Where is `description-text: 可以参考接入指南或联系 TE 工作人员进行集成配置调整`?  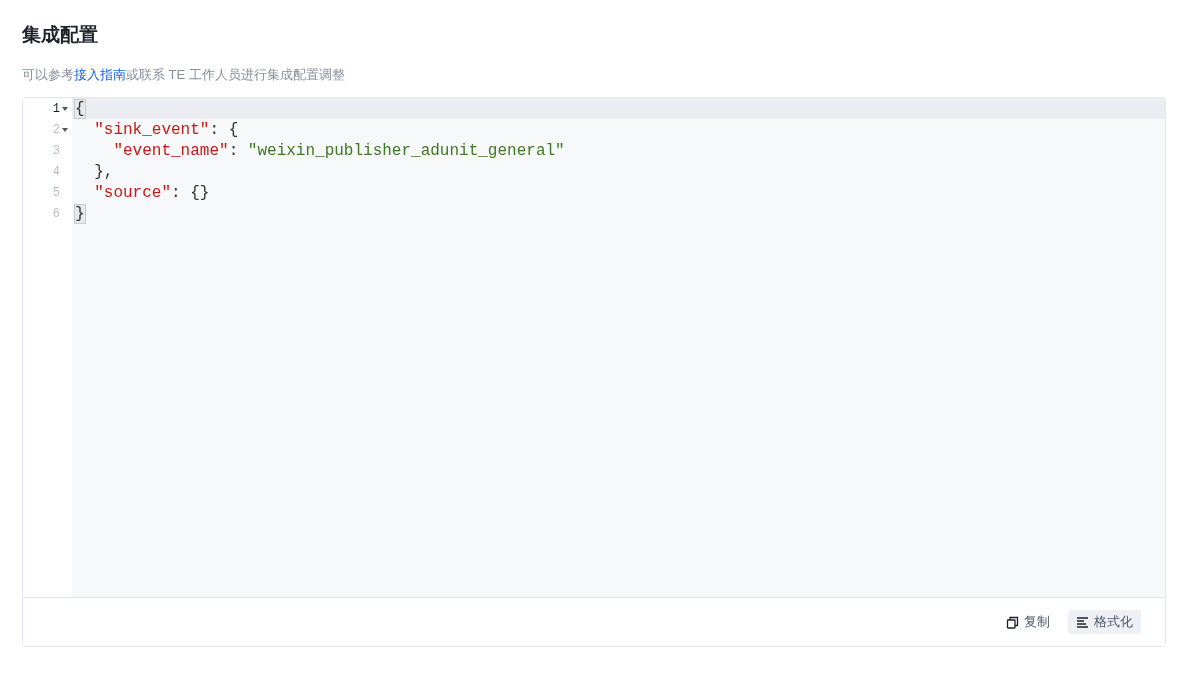 description-text: 可以参考接入指南或联系 TE 工作人员进行集成配置调整 is located at coordinates (184, 75).